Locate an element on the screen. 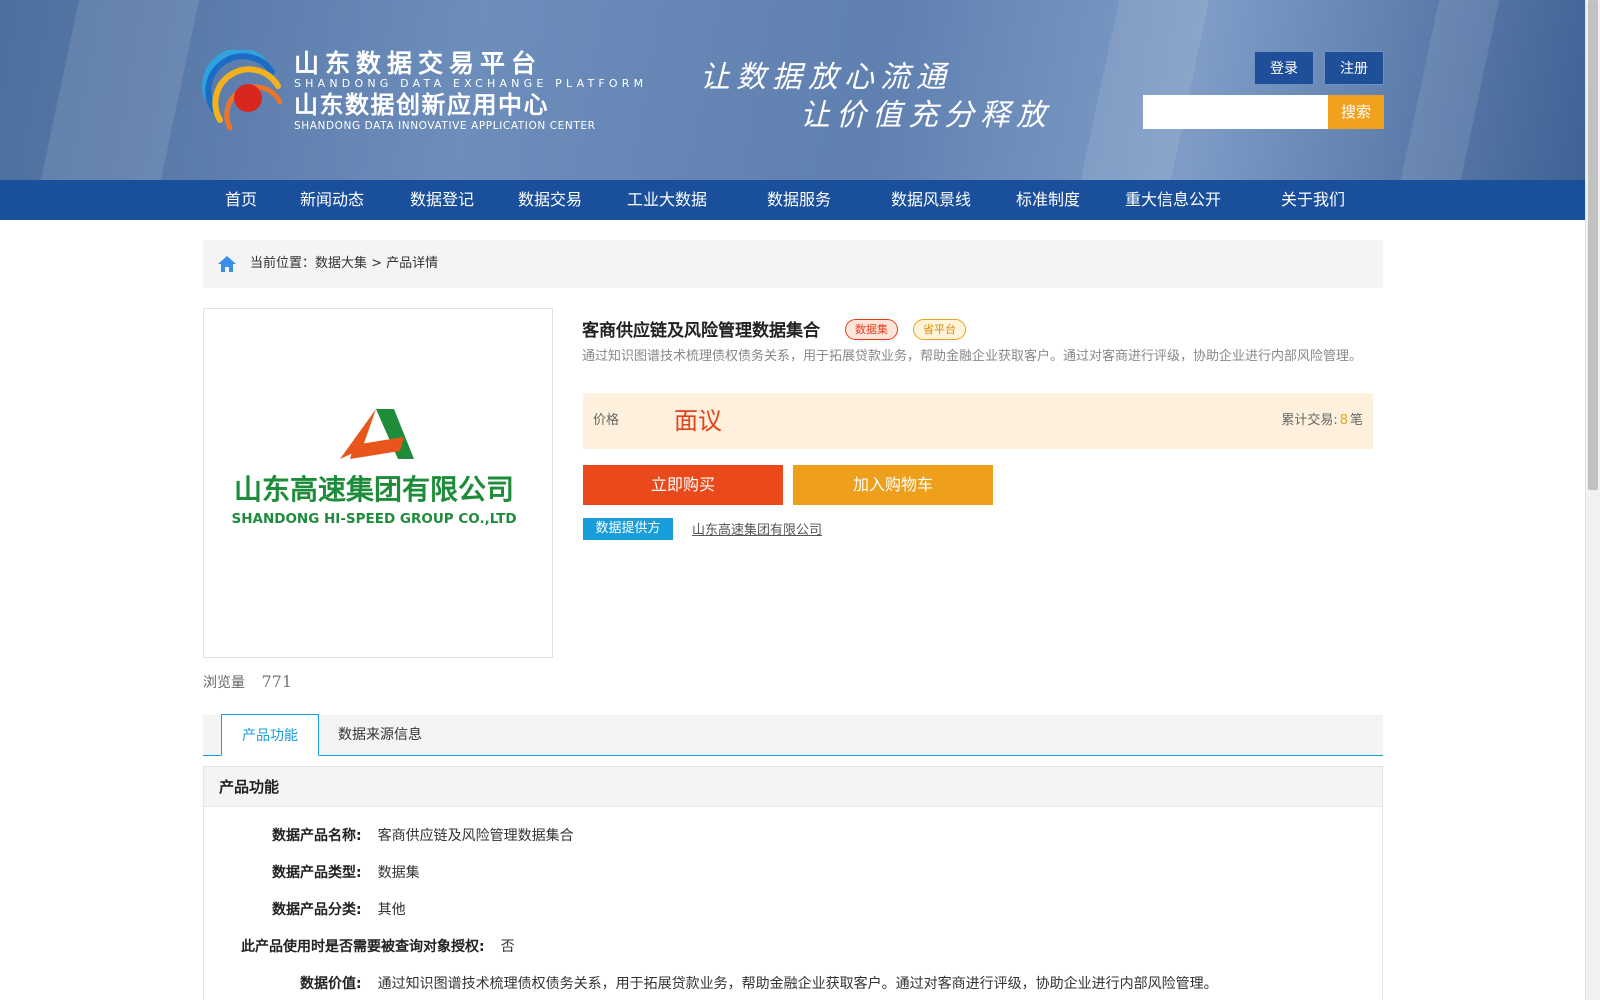  home-icon is located at coordinates (227, 264).